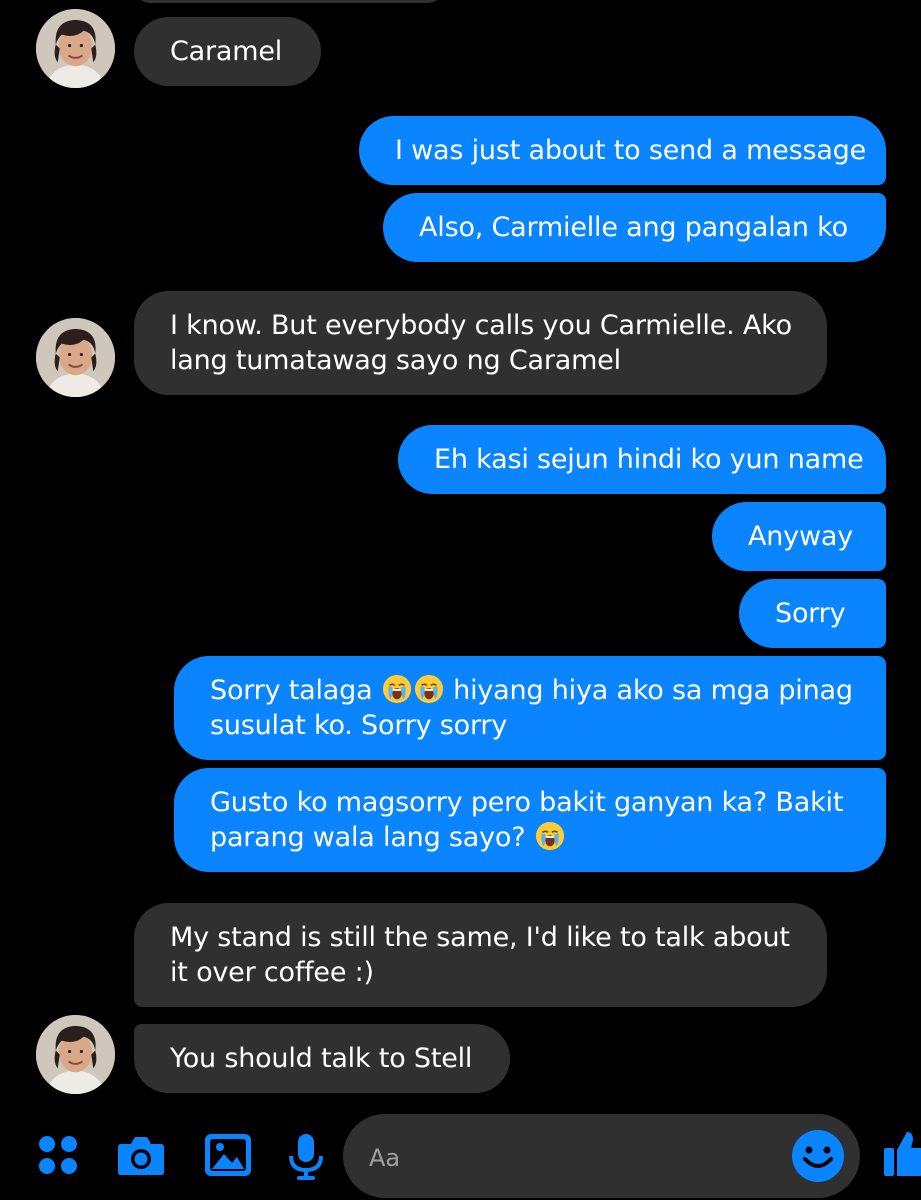  Describe the element at coordinates (306, 1156) in the screenshot. I see `microphone-icon` at that location.